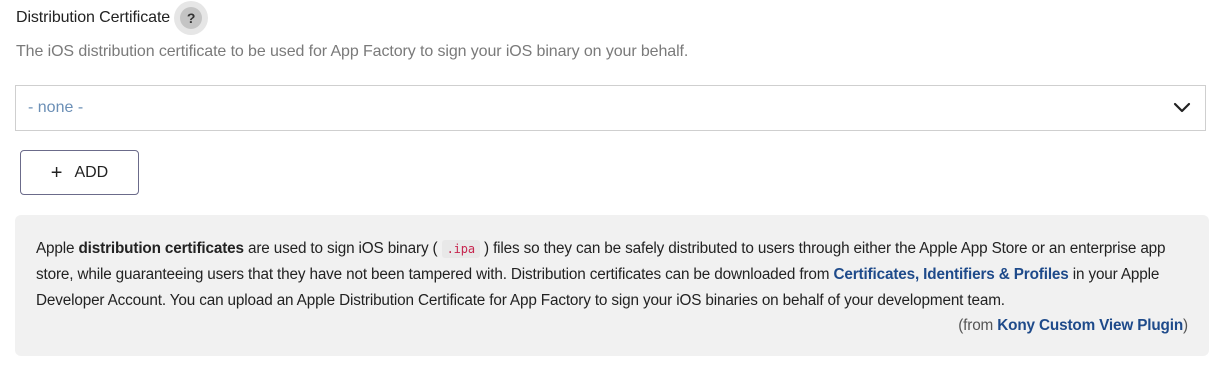  I want to click on select-value: - none -, so click(56, 107).